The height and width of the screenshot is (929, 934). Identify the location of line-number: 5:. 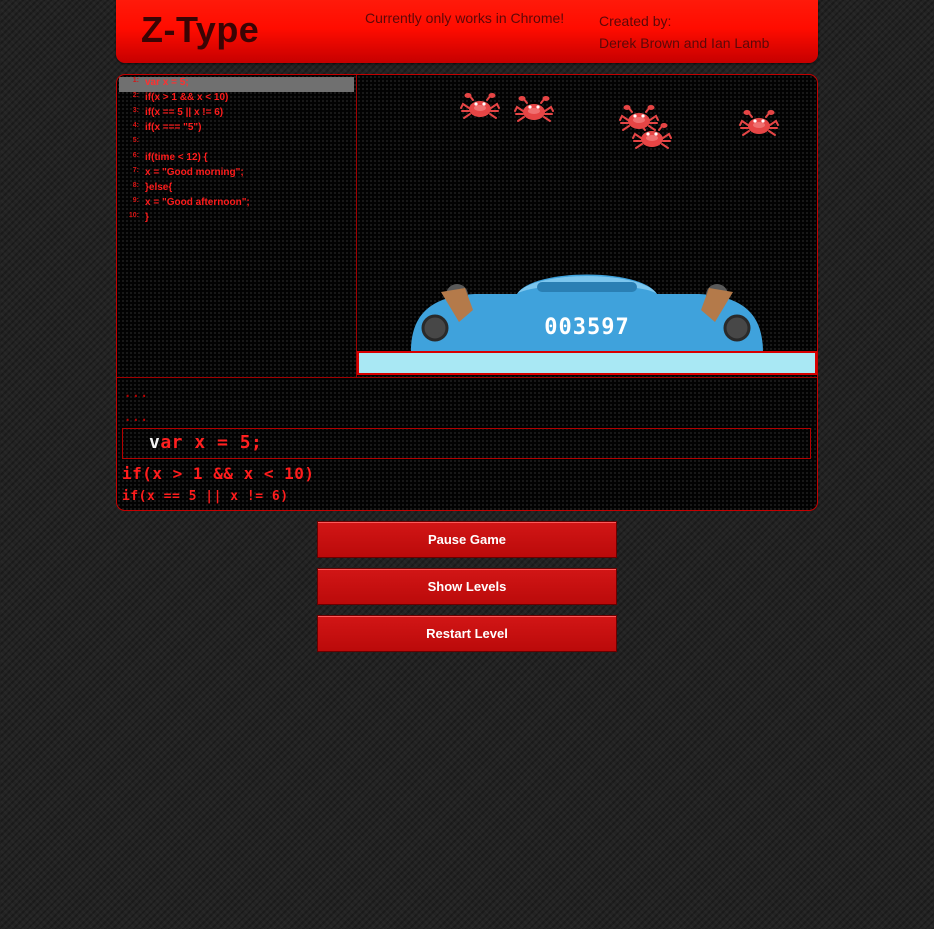
(135, 140).